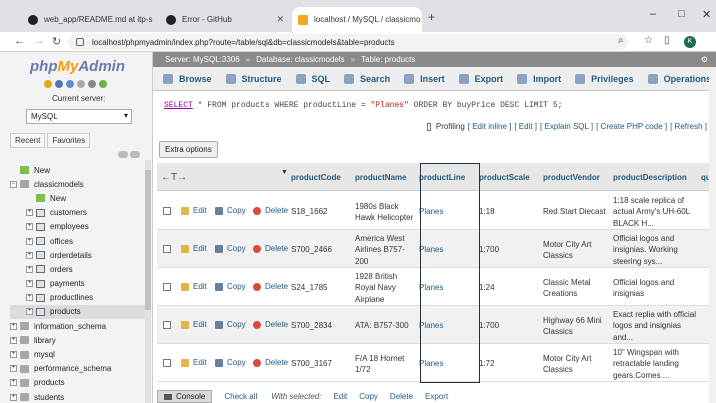 Image resolution: width=716 pixels, height=403 pixels. Describe the element at coordinates (712, 236) in the screenshot. I see `main-scrollbar` at that location.